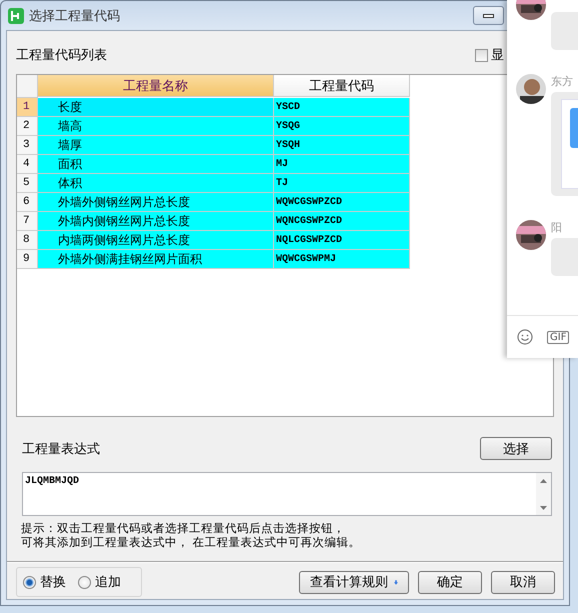  What do you see at coordinates (342, 145) in the screenshot?
I see `table-cell: YSQH` at bounding box center [342, 145].